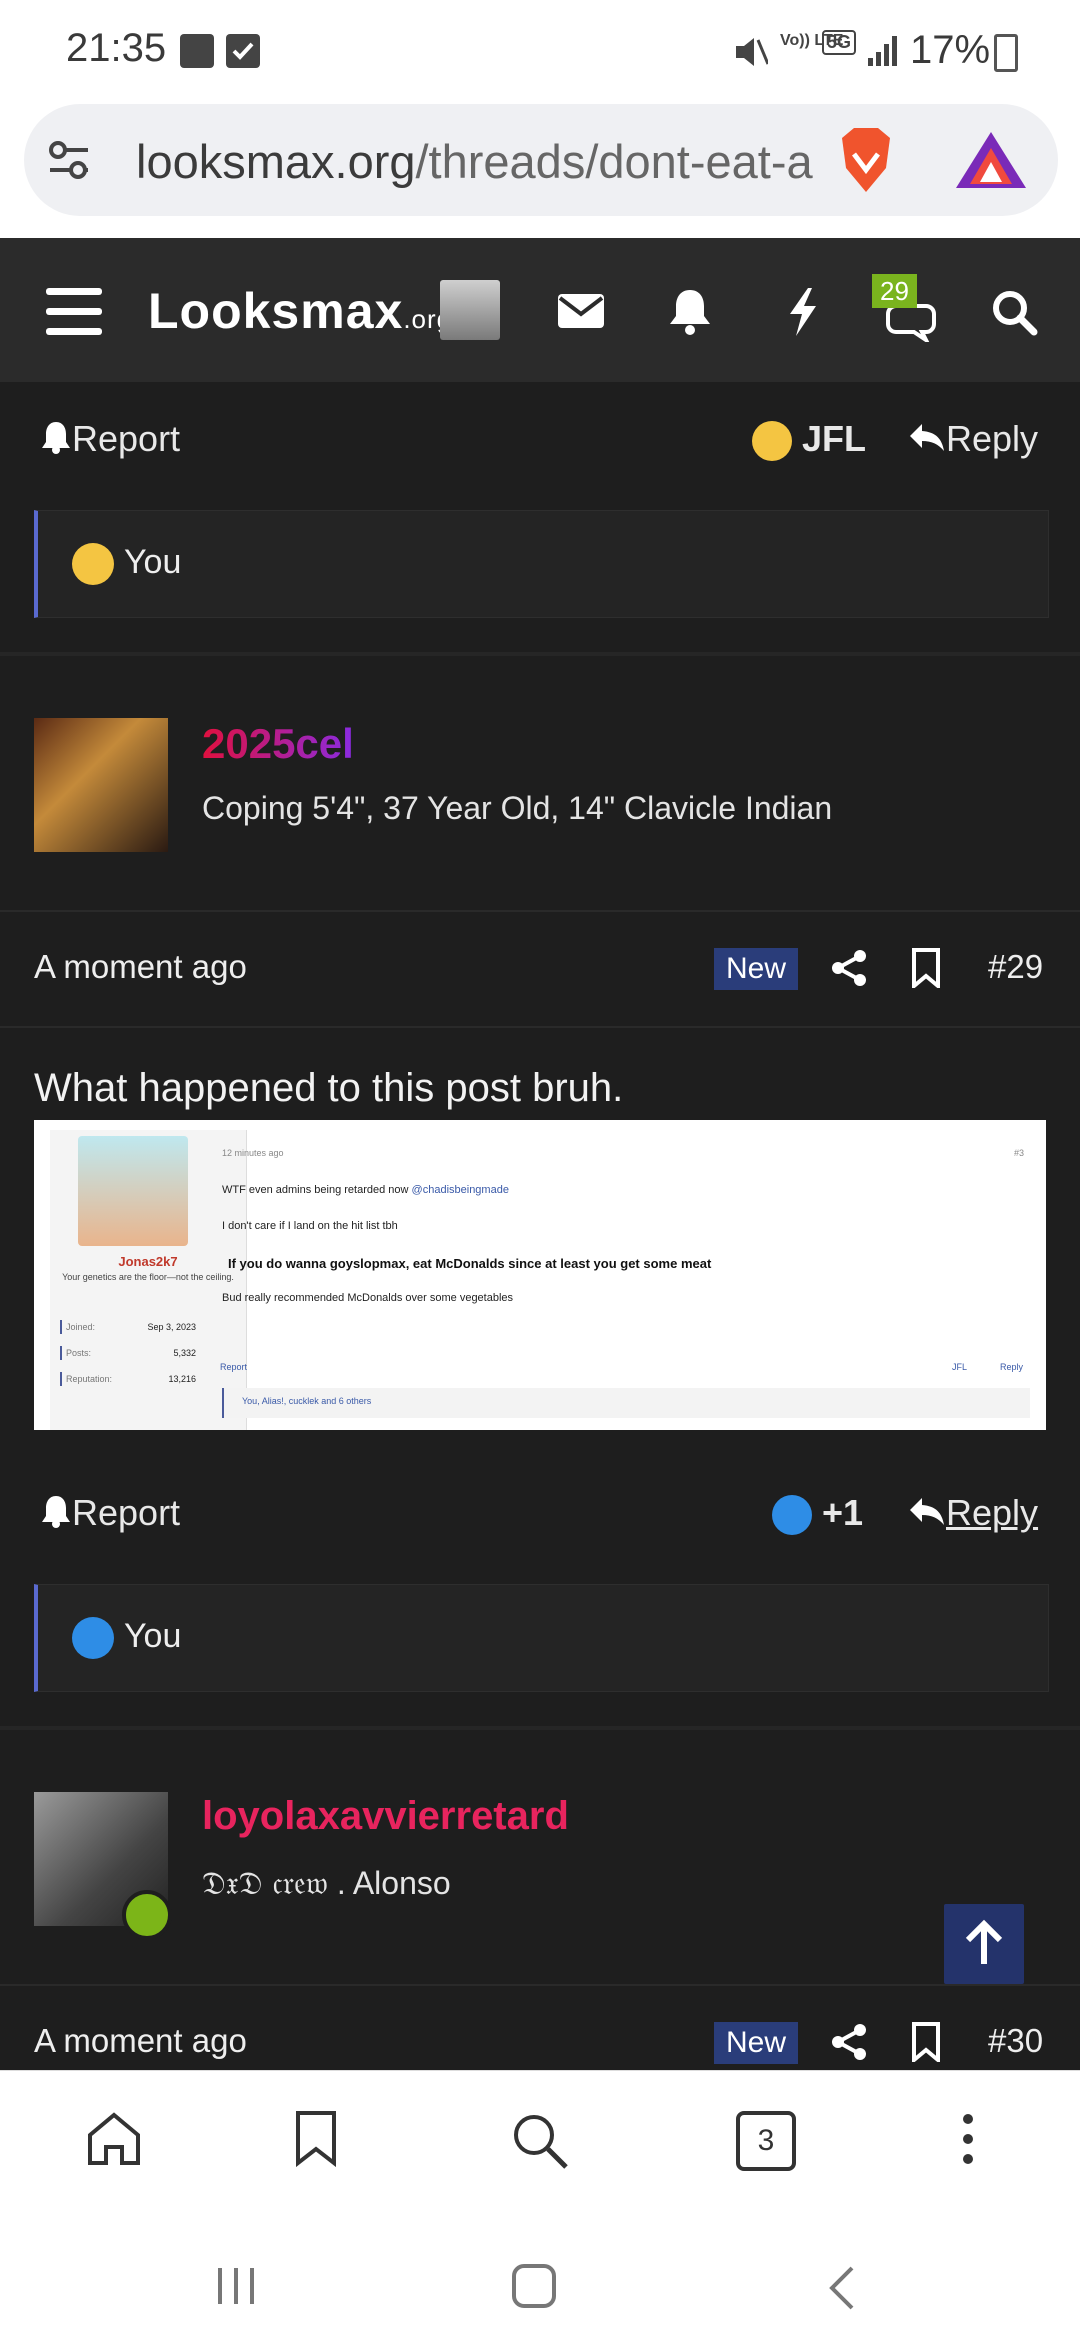 The width and height of the screenshot is (1080, 2340). I want to click on post-body-text: What happened to this post bruh., so click(329, 1088).